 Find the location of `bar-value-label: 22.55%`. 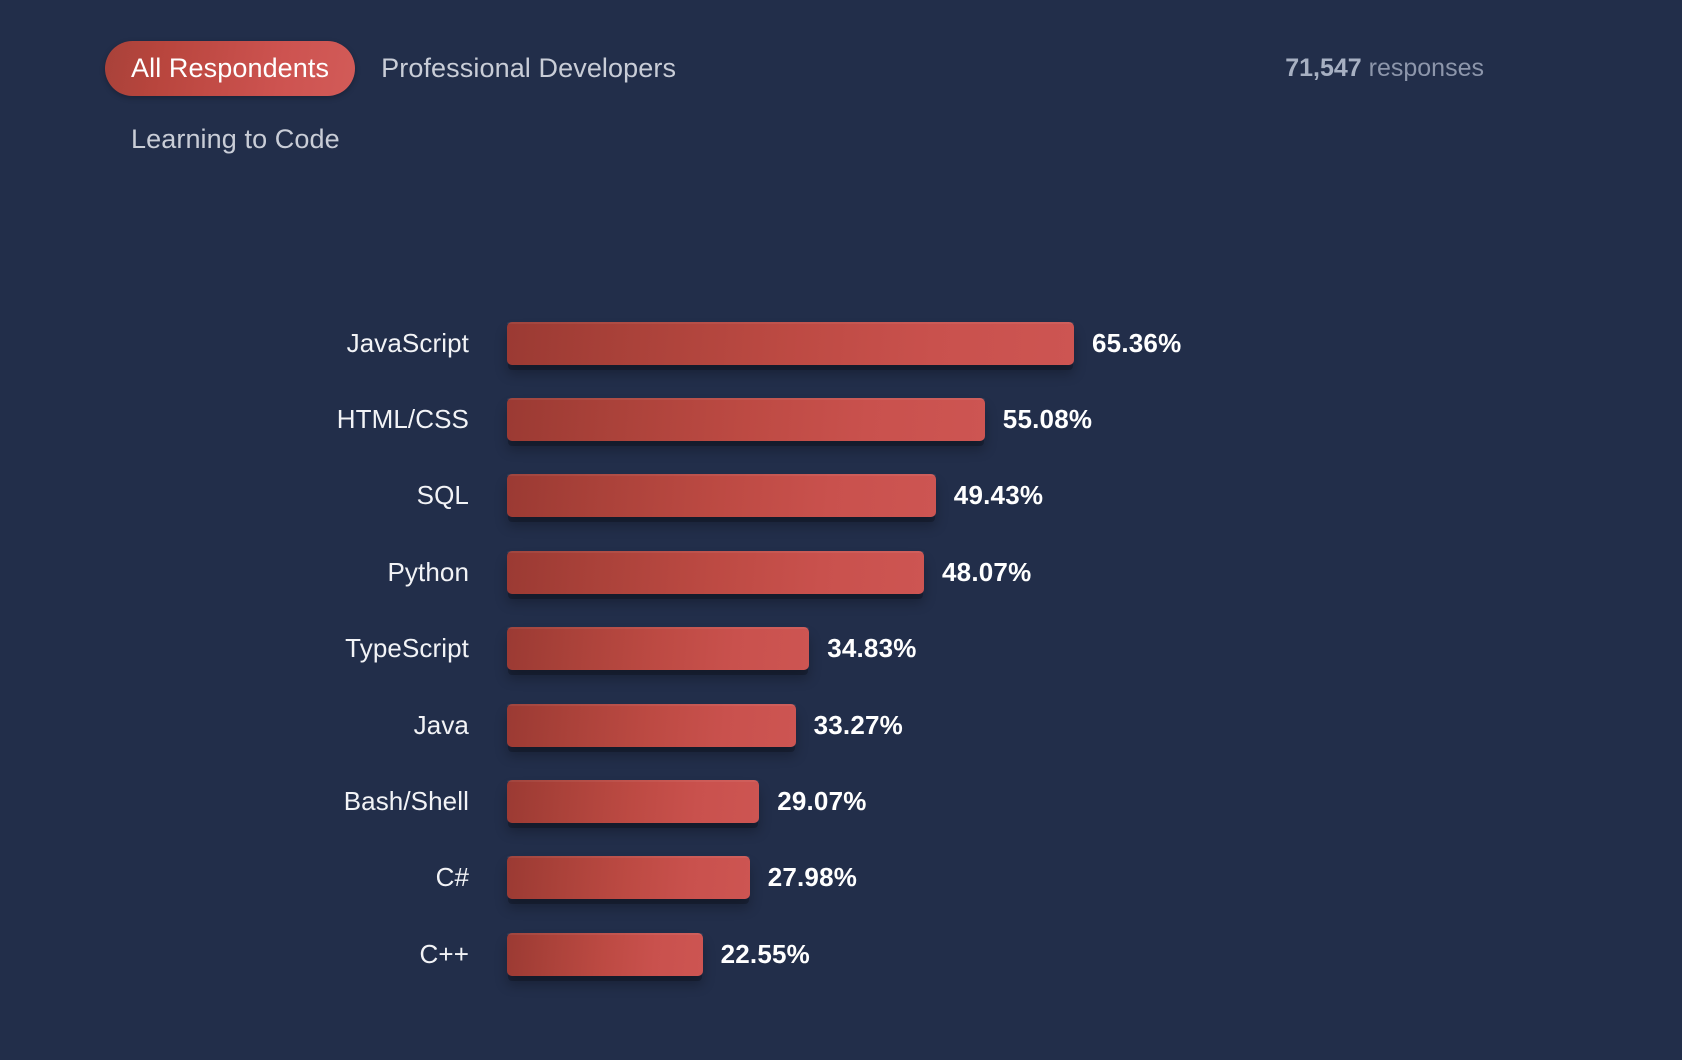

bar-value-label: 22.55% is located at coordinates (765, 953).